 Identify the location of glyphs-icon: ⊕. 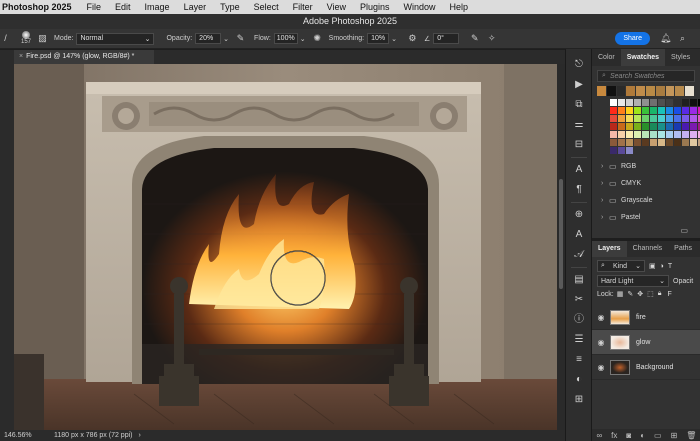
(579, 215).